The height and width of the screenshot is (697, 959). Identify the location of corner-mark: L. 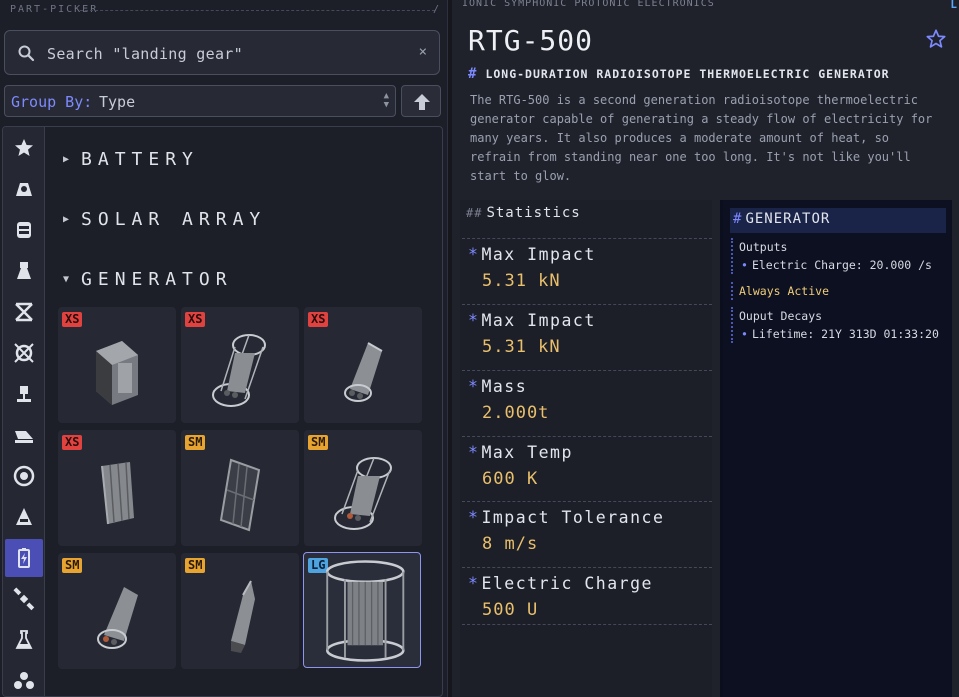
(953, 5).